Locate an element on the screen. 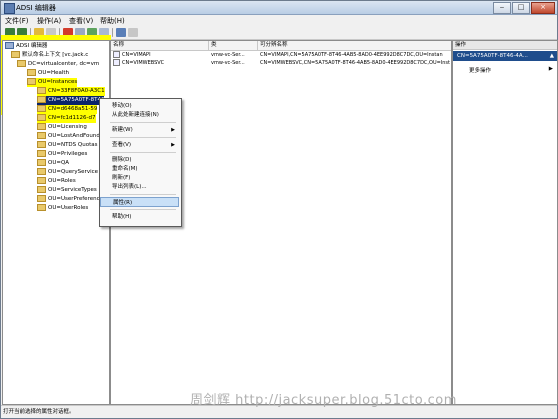  ctx-new-connection: 从此处新建连接(N) is located at coordinates (139, 115).